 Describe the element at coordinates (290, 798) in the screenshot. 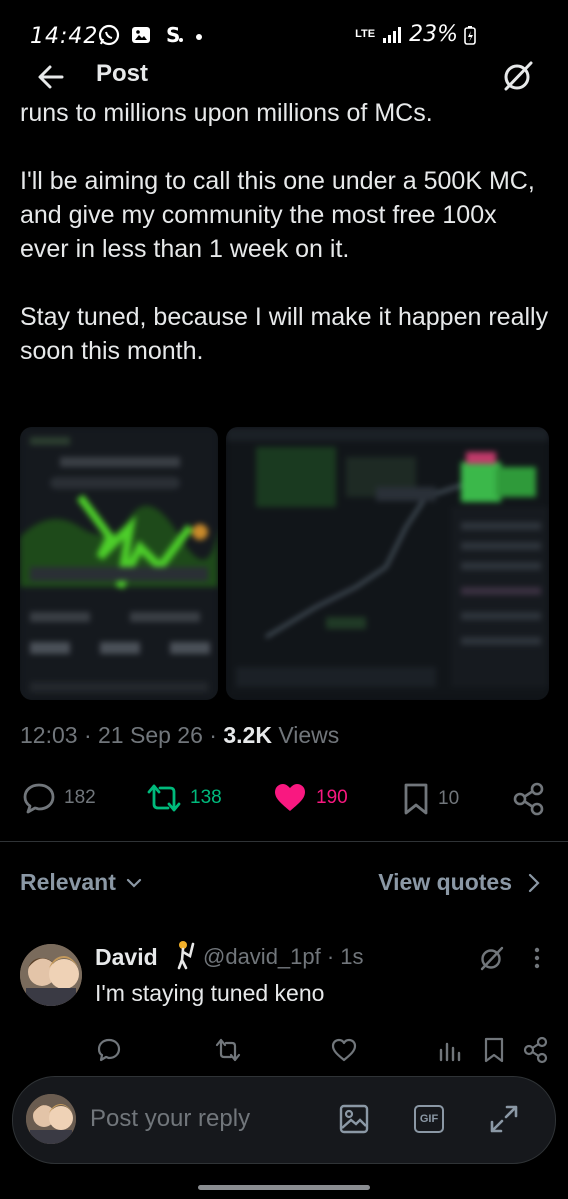

I see `heart-filled-icon` at that location.